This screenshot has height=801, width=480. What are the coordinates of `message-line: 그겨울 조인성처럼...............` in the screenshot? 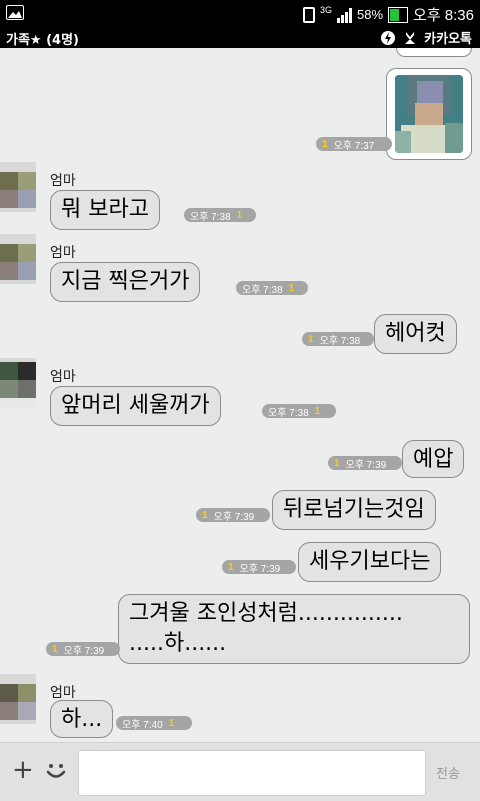 It's located at (266, 613).